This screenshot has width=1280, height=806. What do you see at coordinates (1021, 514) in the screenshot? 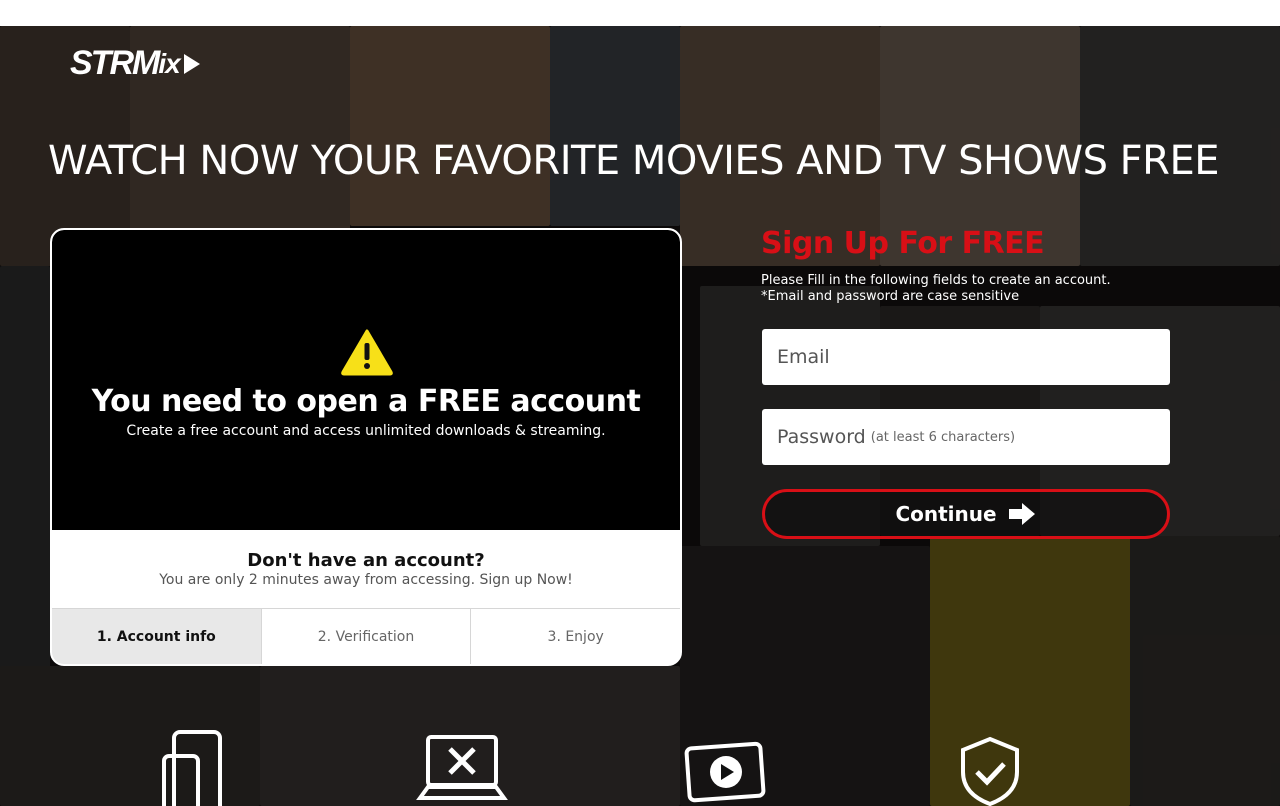
I see `arrow-right-icon` at bounding box center [1021, 514].